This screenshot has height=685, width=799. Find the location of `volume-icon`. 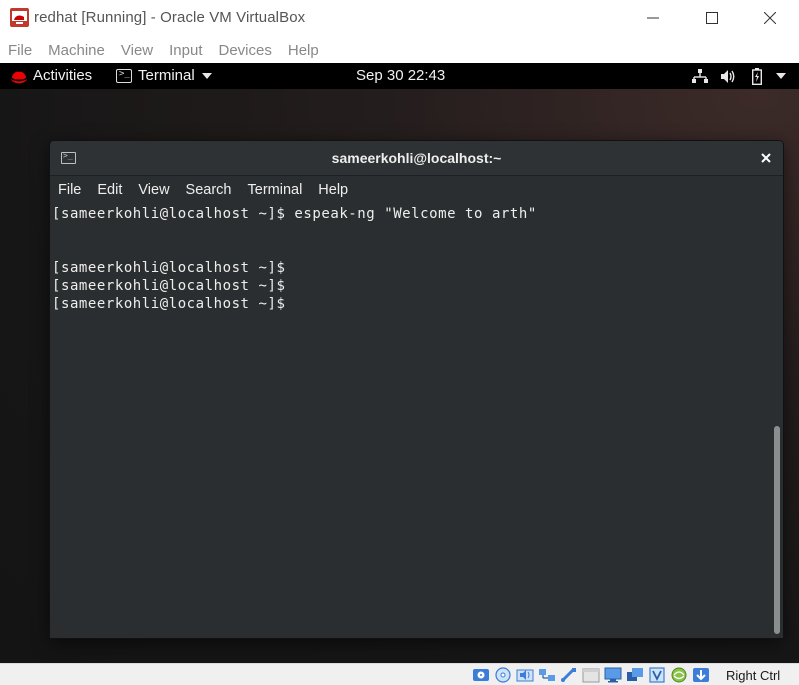

volume-icon is located at coordinates (728, 76).